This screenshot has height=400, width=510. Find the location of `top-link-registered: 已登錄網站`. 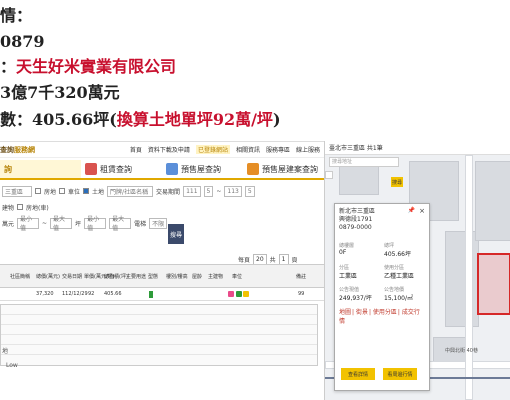

top-link-registered: 已登錄網站 is located at coordinates (212, 149).